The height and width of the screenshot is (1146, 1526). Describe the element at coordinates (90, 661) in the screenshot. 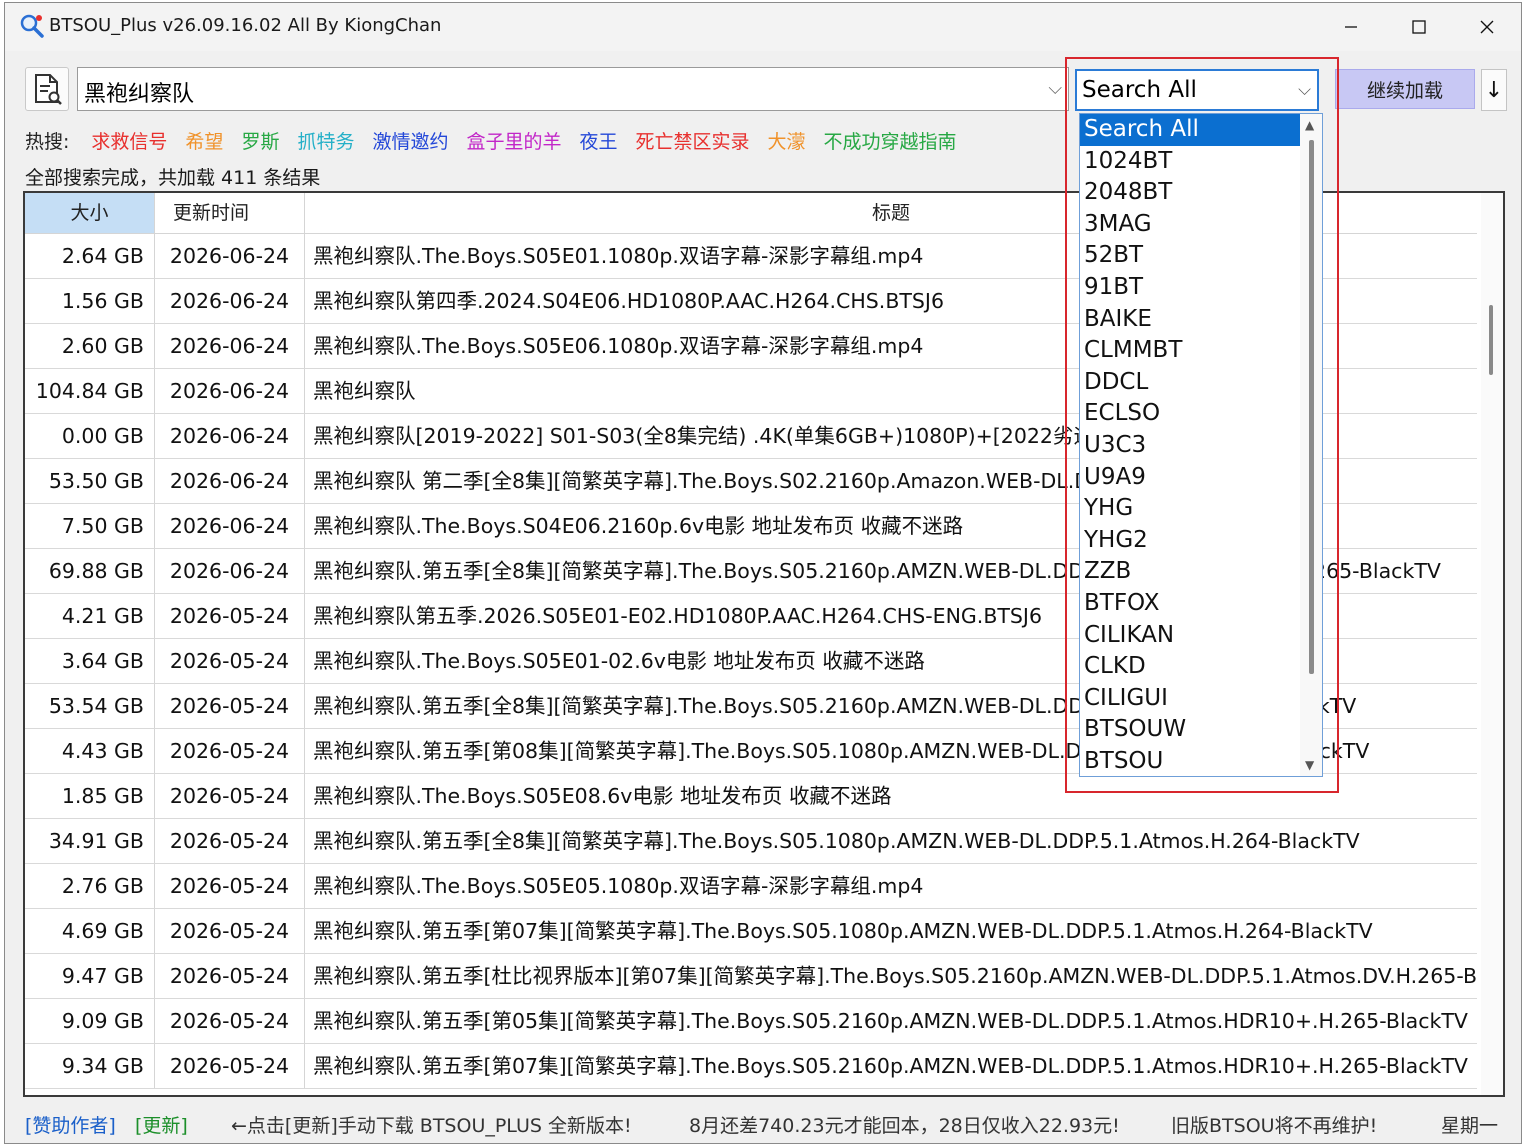

I see `cell-size: 3.64 GB` at that location.